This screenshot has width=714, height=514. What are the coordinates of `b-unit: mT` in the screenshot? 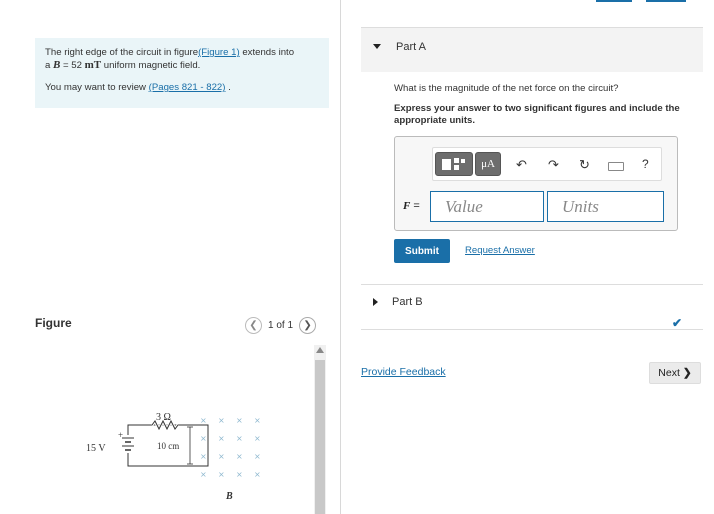 It's located at (93, 65).